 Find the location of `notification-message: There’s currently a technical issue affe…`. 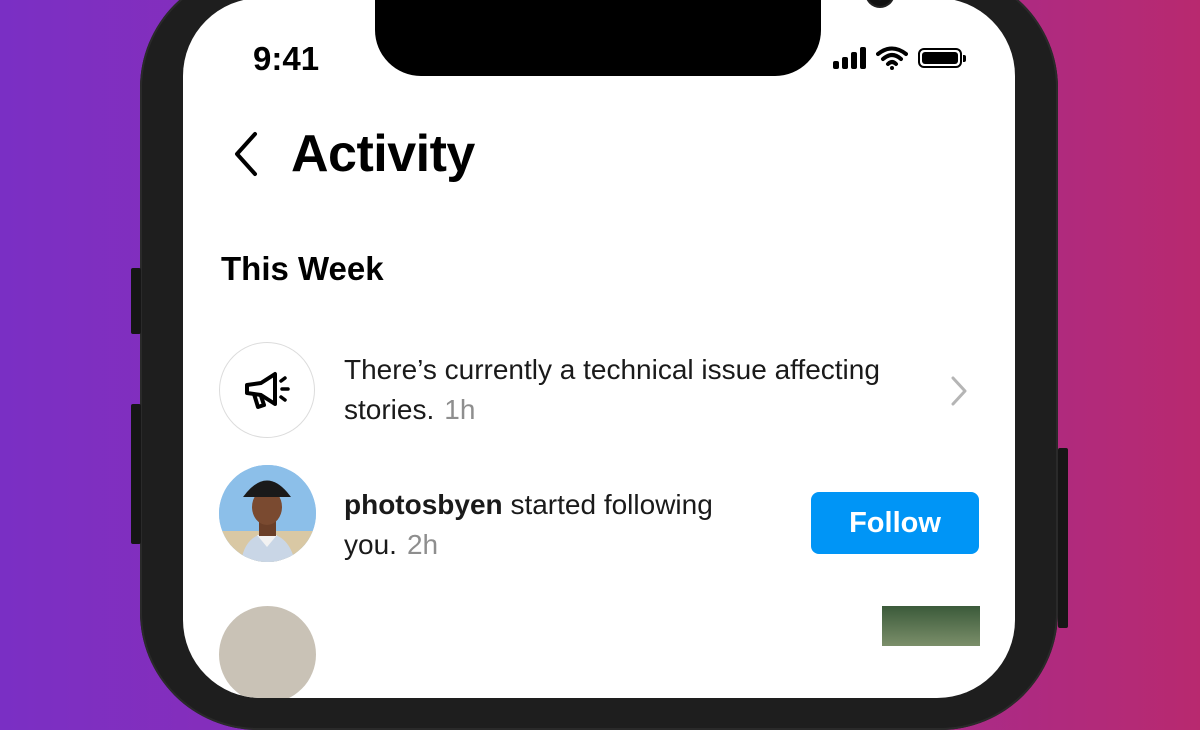

notification-message: There’s currently a technical issue affe… is located at coordinates (612, 389).